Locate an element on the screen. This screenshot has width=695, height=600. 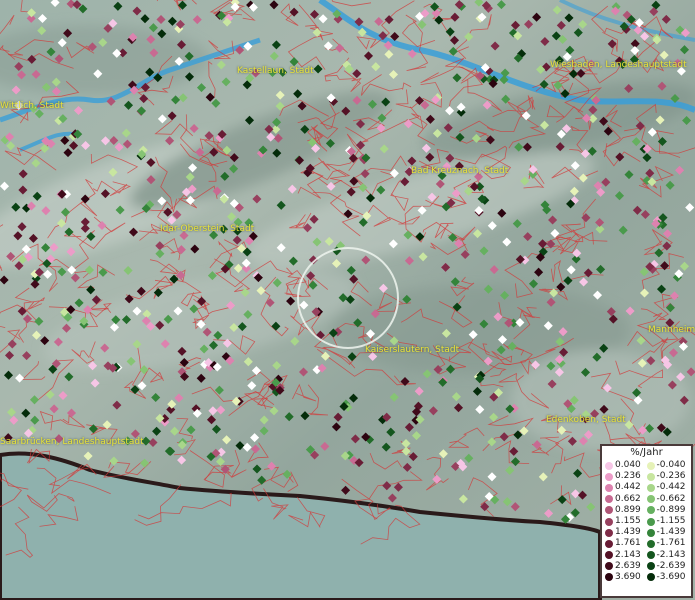
legend-row: 0.662 -0.662 is located at coordinates (646, 499).